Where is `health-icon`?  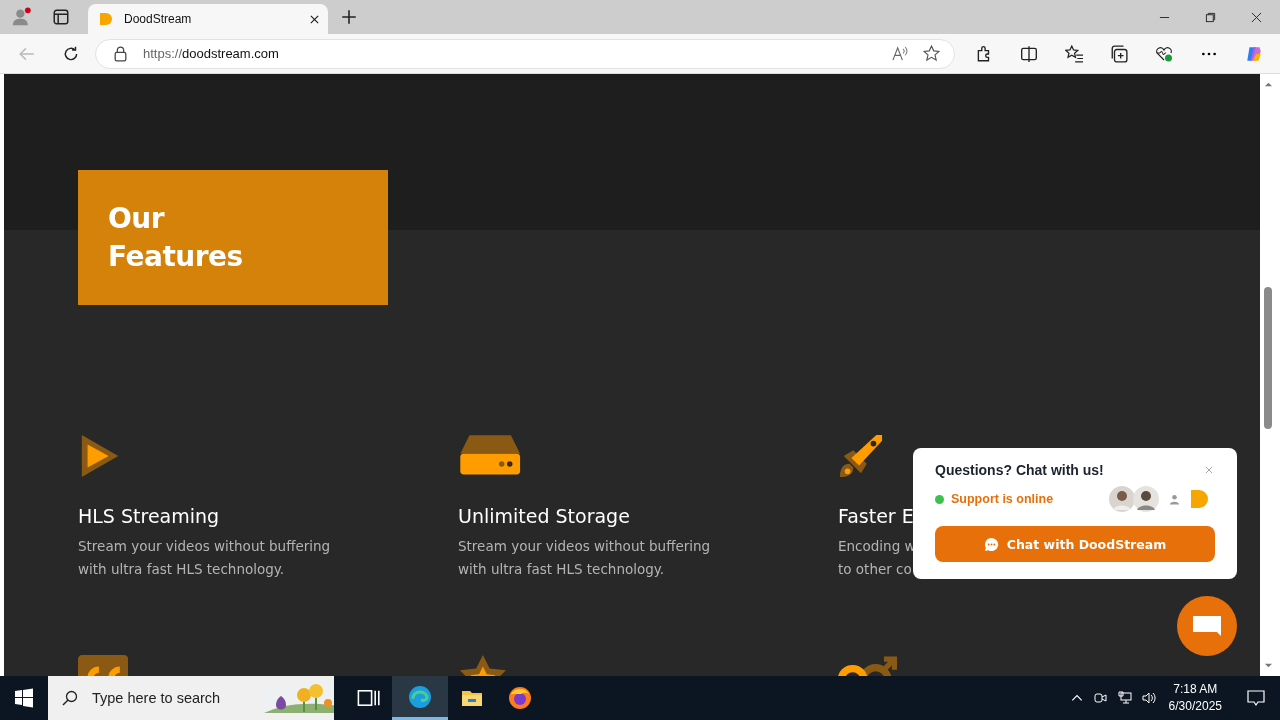 health-icon is located at coordinates (1164, 53).